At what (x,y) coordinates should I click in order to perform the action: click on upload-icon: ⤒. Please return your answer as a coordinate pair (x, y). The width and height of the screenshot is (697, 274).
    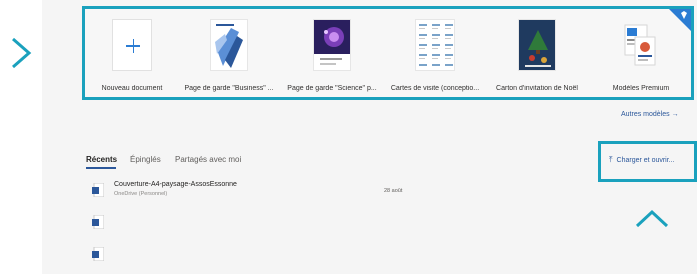
    Looking at the image, I should click on (611, 159).